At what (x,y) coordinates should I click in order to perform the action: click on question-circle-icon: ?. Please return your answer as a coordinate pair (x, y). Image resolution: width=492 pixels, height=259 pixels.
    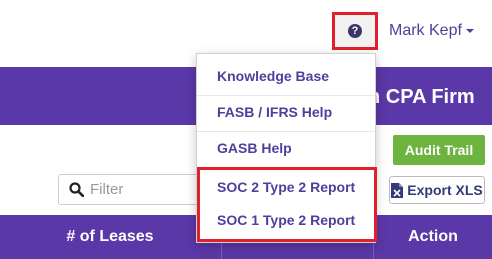
    Looking at the image, I should click on (355, 31).